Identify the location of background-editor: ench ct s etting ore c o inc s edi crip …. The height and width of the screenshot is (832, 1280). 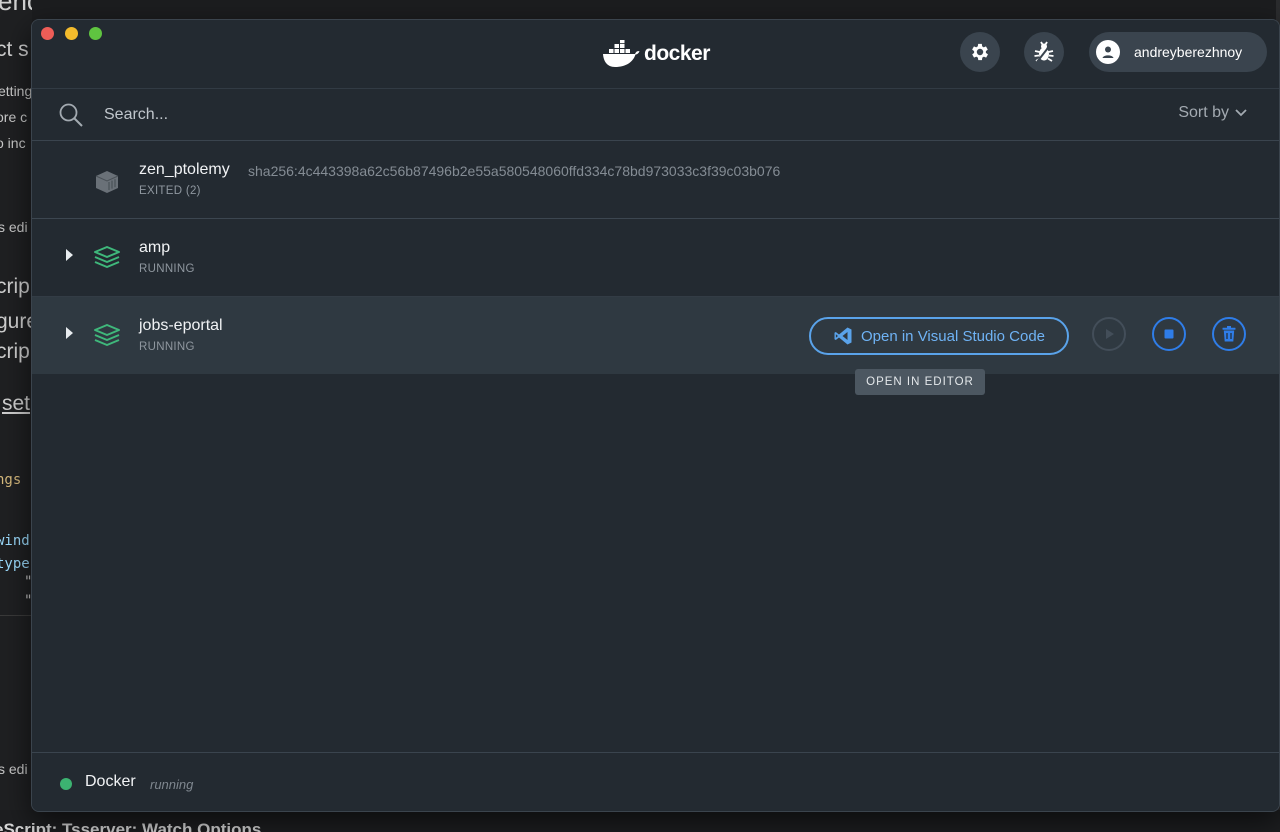
(16, 416).